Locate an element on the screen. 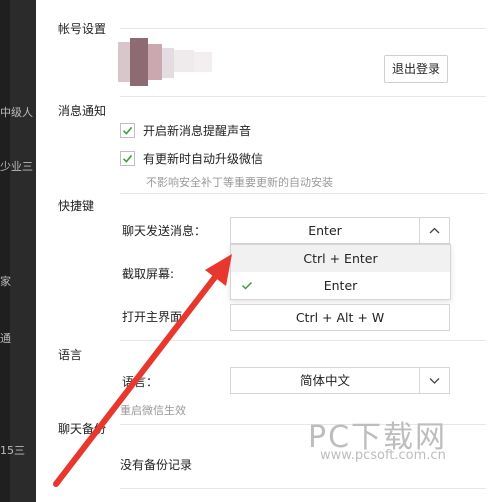 The width and height of the screenshot is (500, 502). open-main-value: Ctrl + Alt + W is located at coordinates (340, 317).